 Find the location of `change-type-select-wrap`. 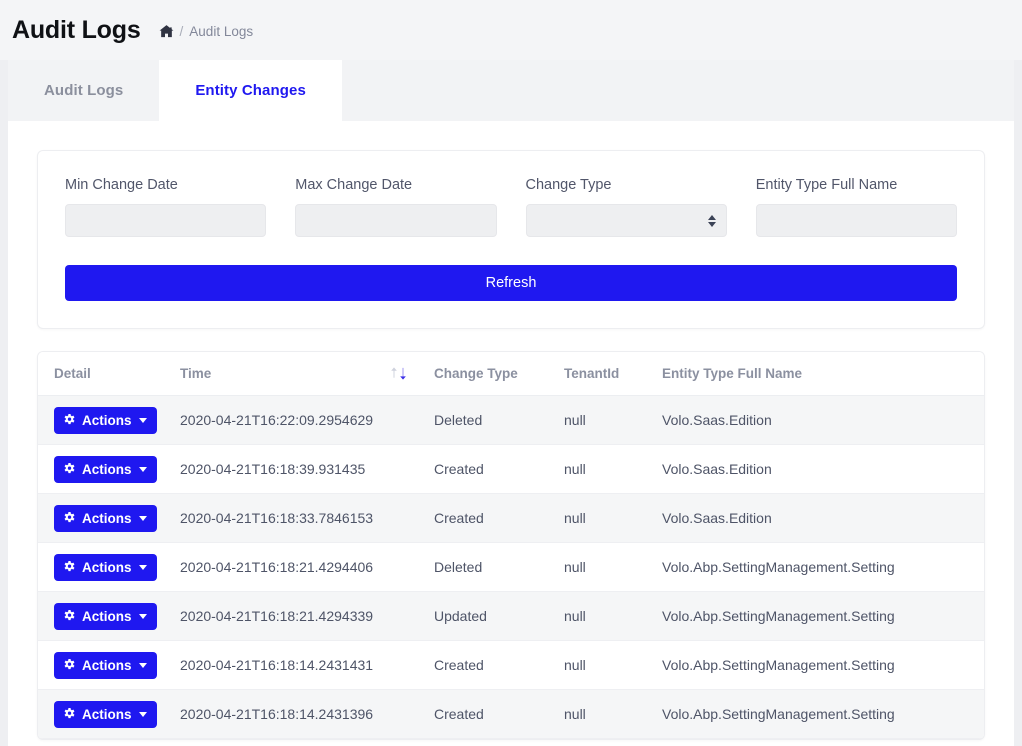

change-type-select-wrap is located at coordinates (626, 221).